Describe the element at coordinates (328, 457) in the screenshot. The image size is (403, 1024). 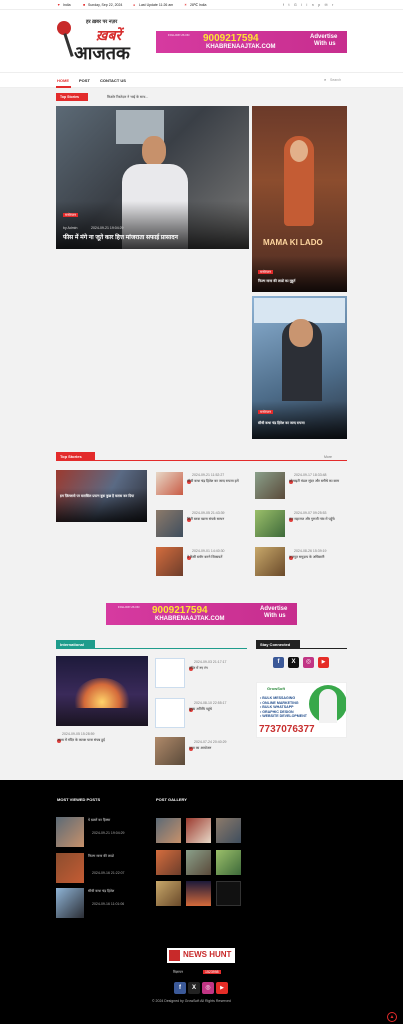
I see `tops-more-link: More` at that location.